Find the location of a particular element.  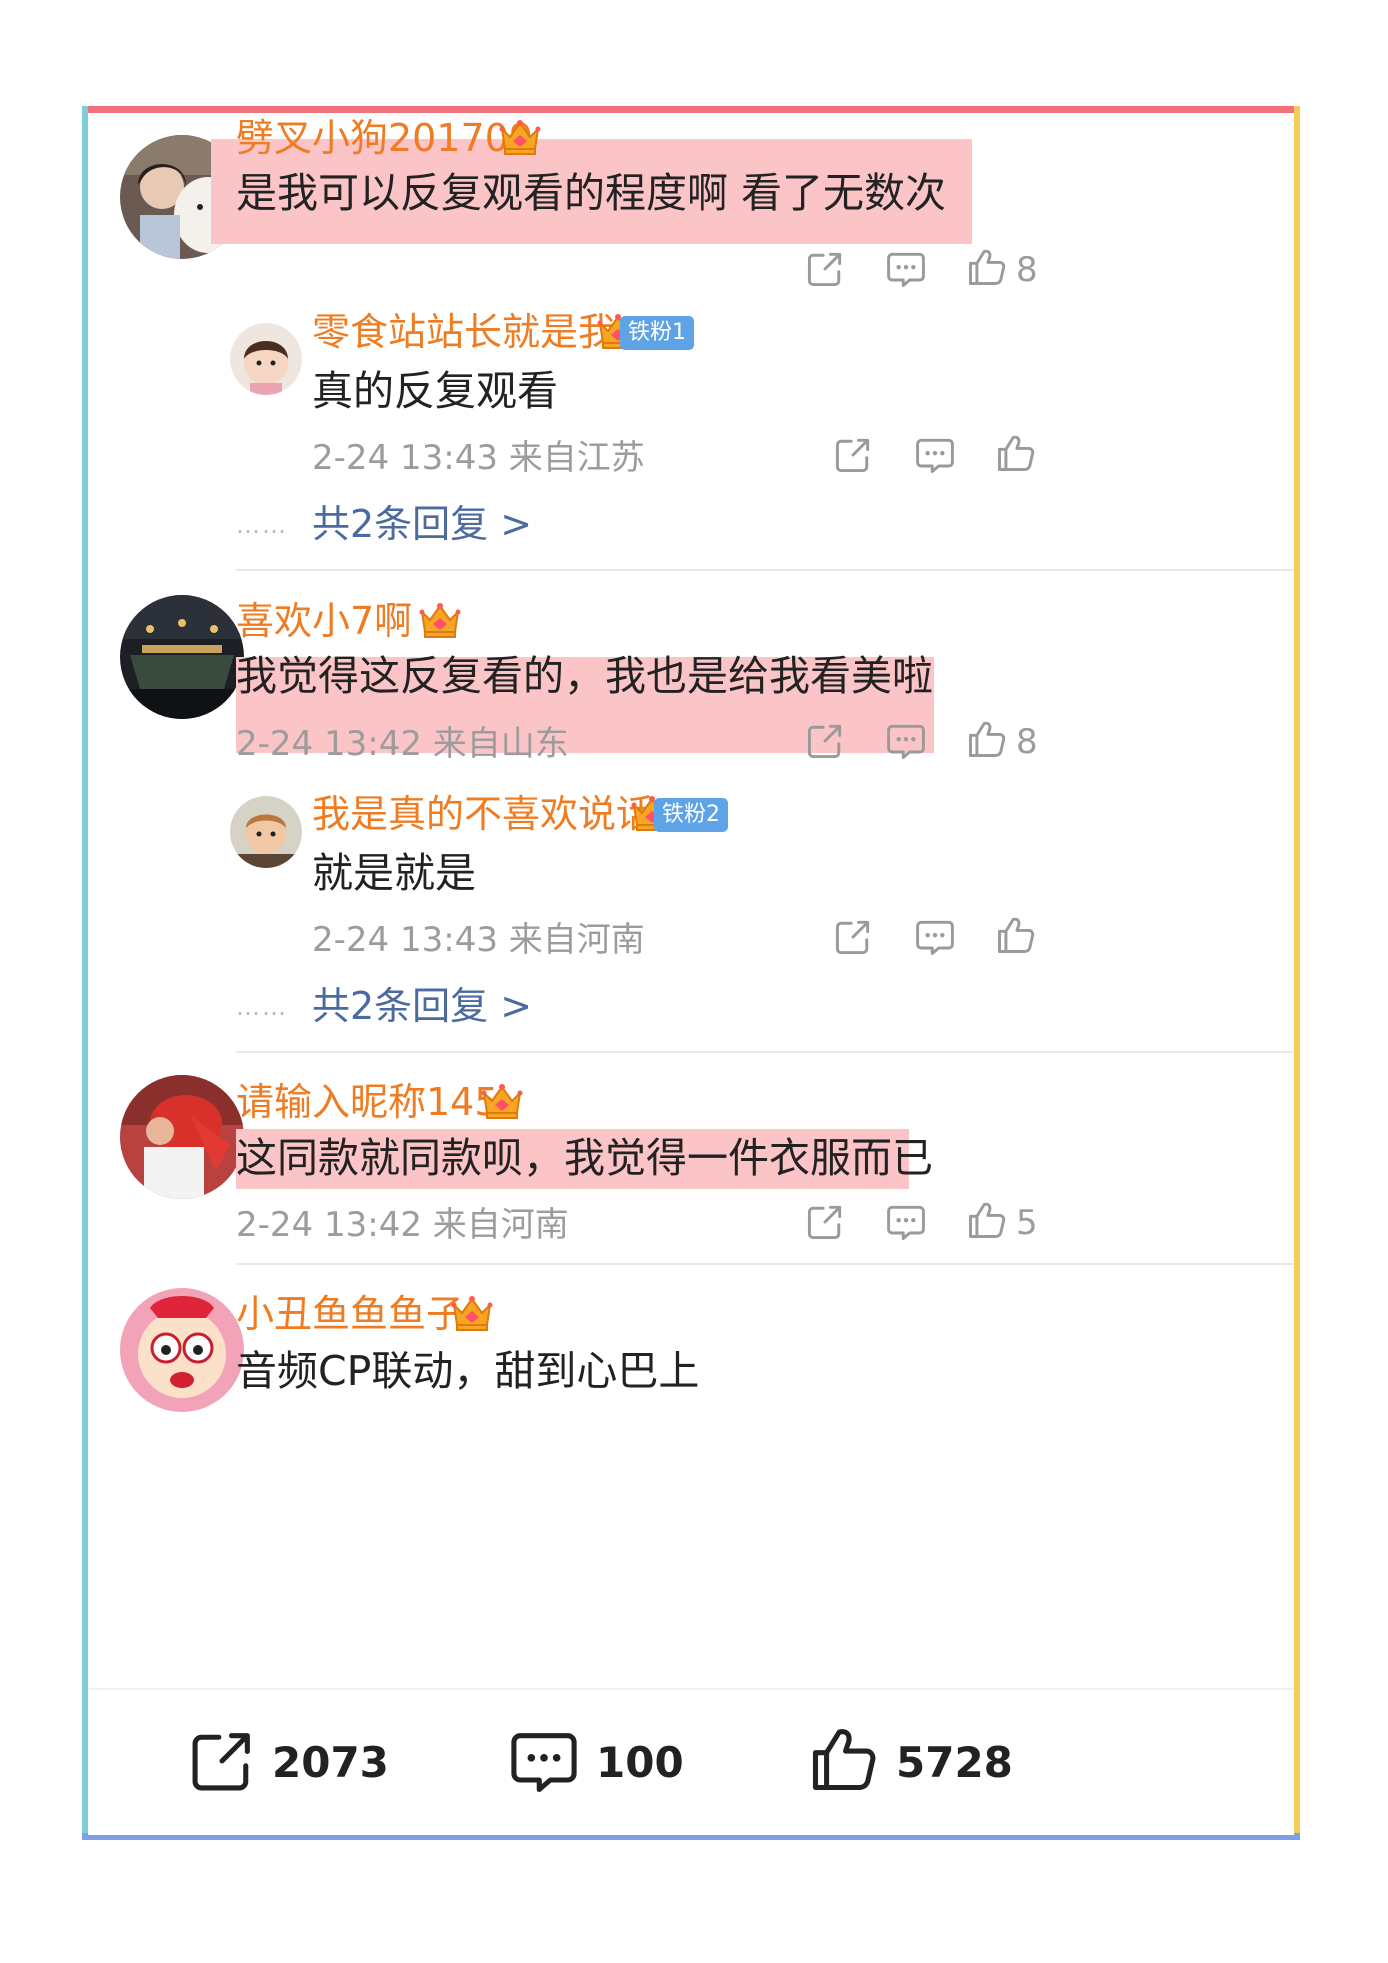

comment-meta: 2-24 13:42 来自河南 is located at coordinates (402, 1225).